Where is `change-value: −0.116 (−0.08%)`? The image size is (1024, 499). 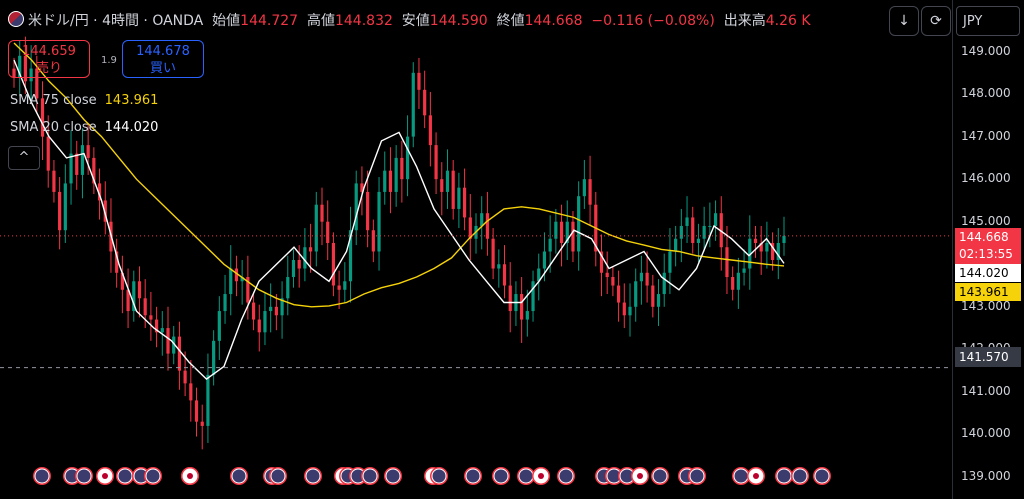
change-value: −0.116 (−0.08%) is located at coordinates (653, 21).